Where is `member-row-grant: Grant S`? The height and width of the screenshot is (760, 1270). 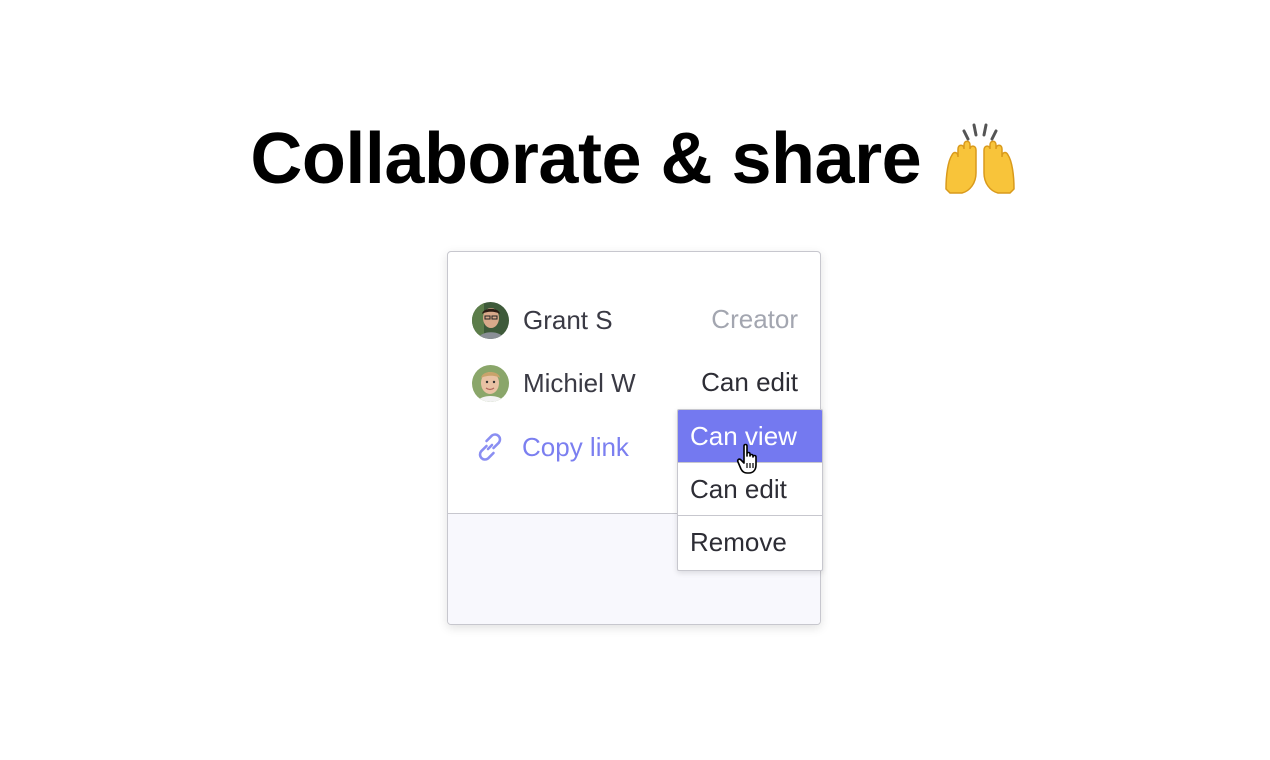
member-row-grant: Grant S is located at coordinates (542, 320).